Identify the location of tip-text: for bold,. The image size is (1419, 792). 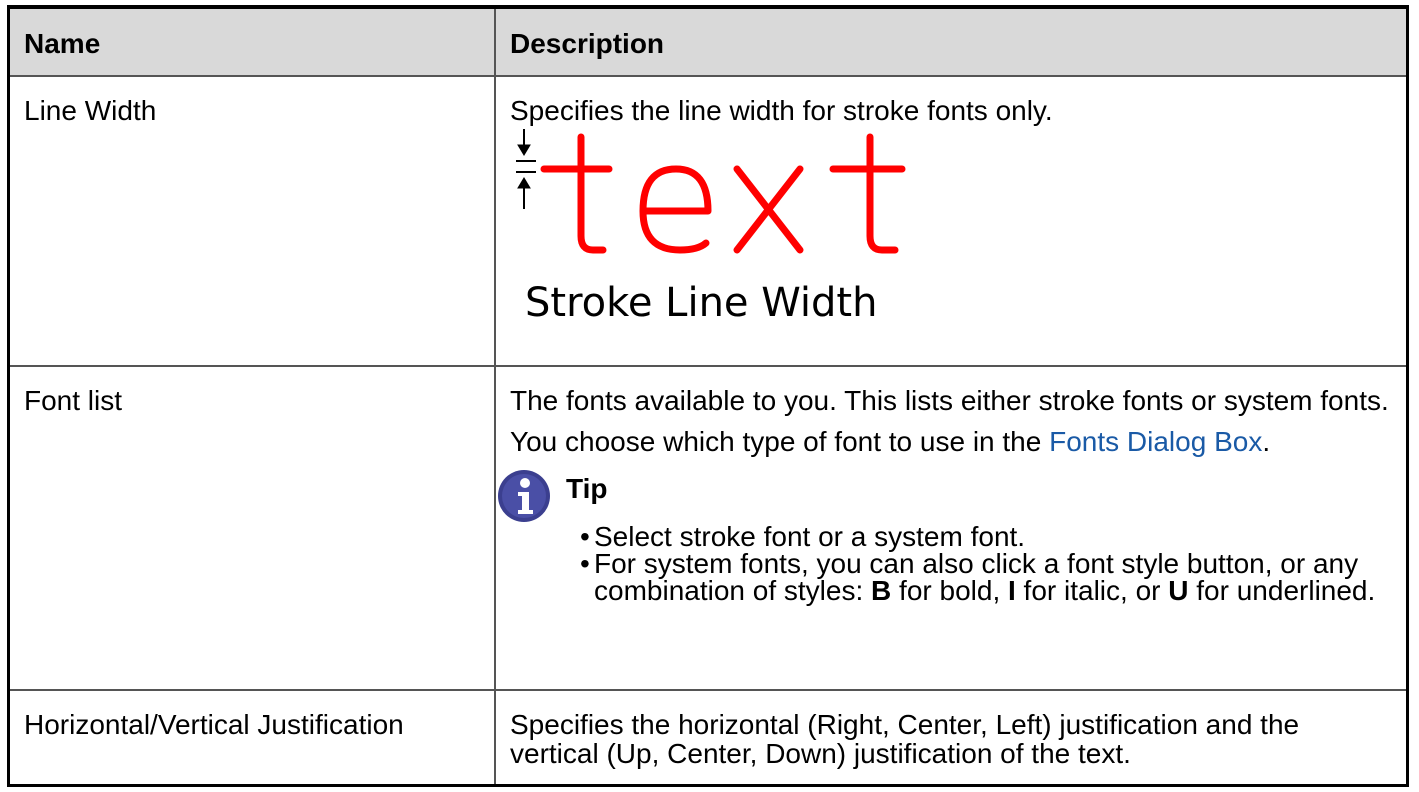
(949, 590).